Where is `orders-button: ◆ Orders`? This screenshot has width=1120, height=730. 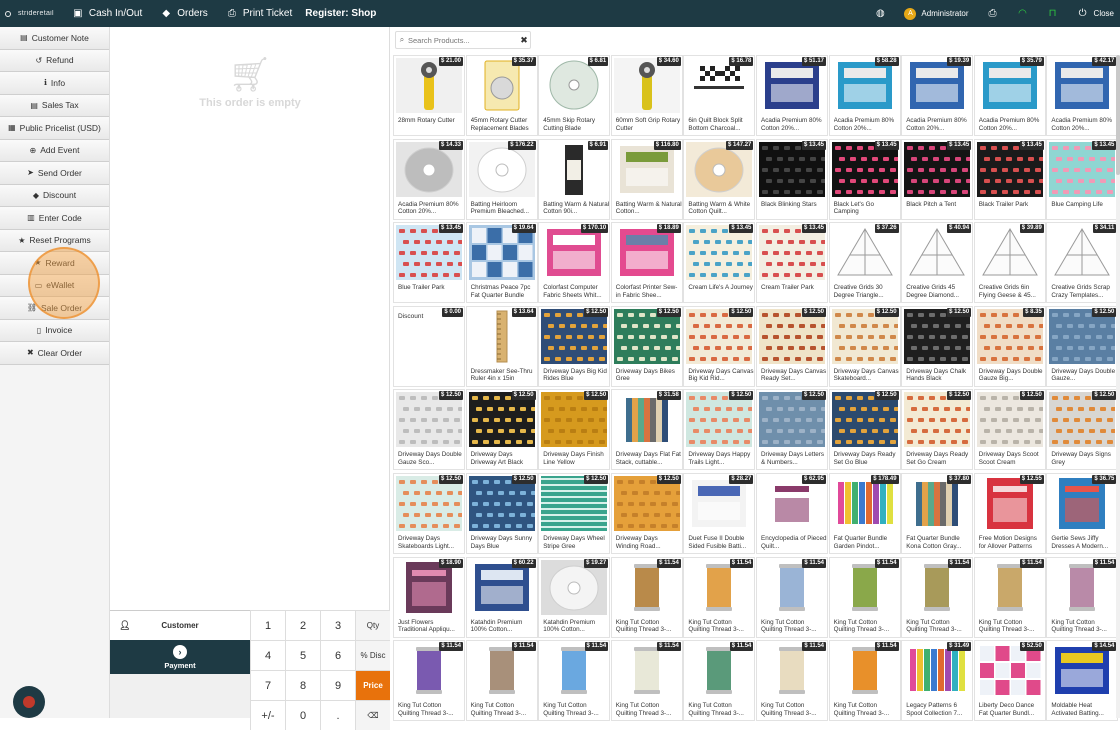 orders-button: ◆ Orders is located at coordinates (184, 13).